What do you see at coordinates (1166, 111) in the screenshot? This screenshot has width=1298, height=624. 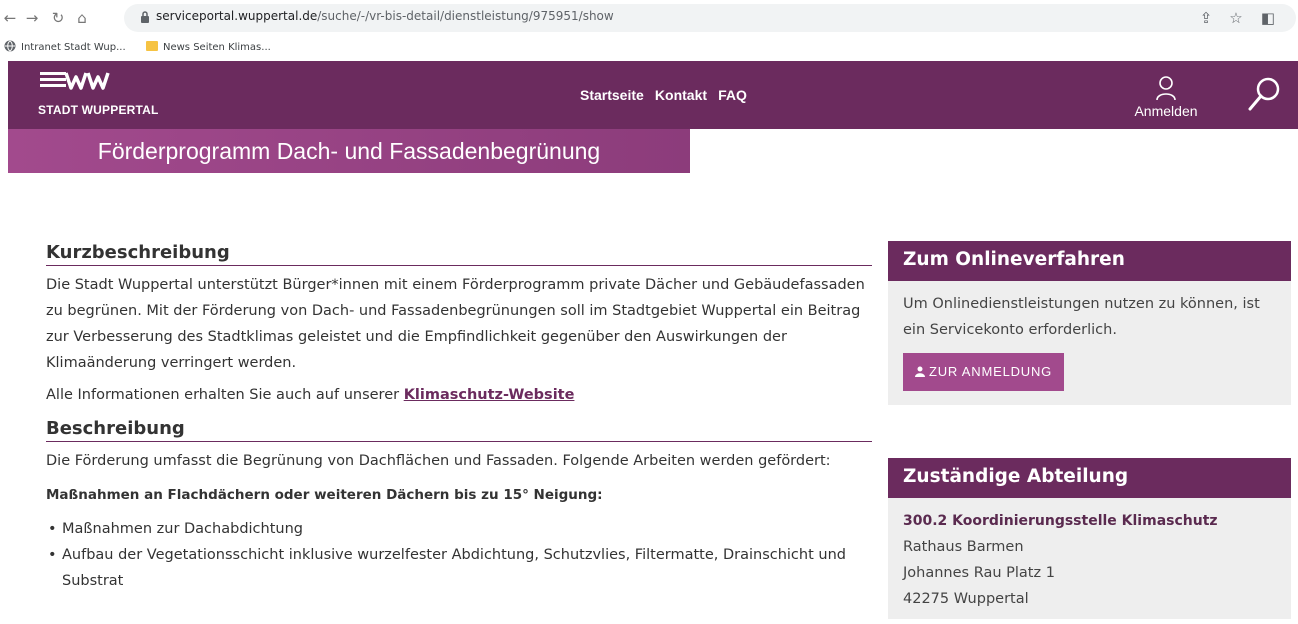 I see `login-label: Anmelden` at bounding box center [1166, 111].